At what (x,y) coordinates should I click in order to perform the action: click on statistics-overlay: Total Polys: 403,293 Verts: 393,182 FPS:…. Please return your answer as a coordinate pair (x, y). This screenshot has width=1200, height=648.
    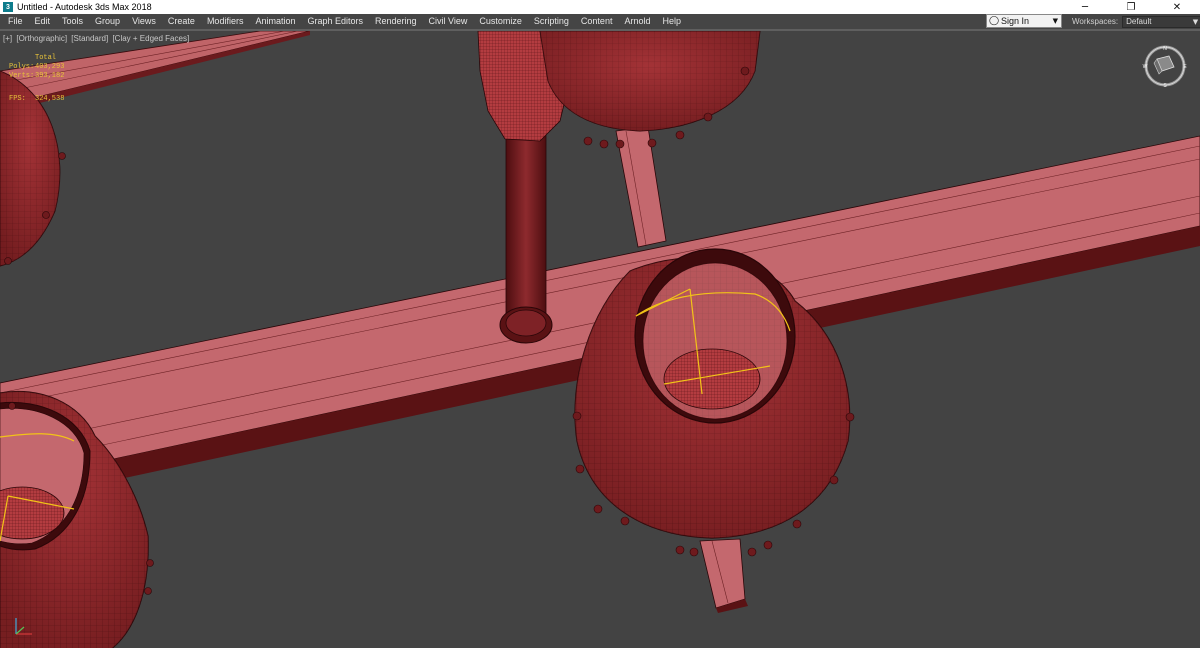
    Looking at the image, I should click on (36, 79).